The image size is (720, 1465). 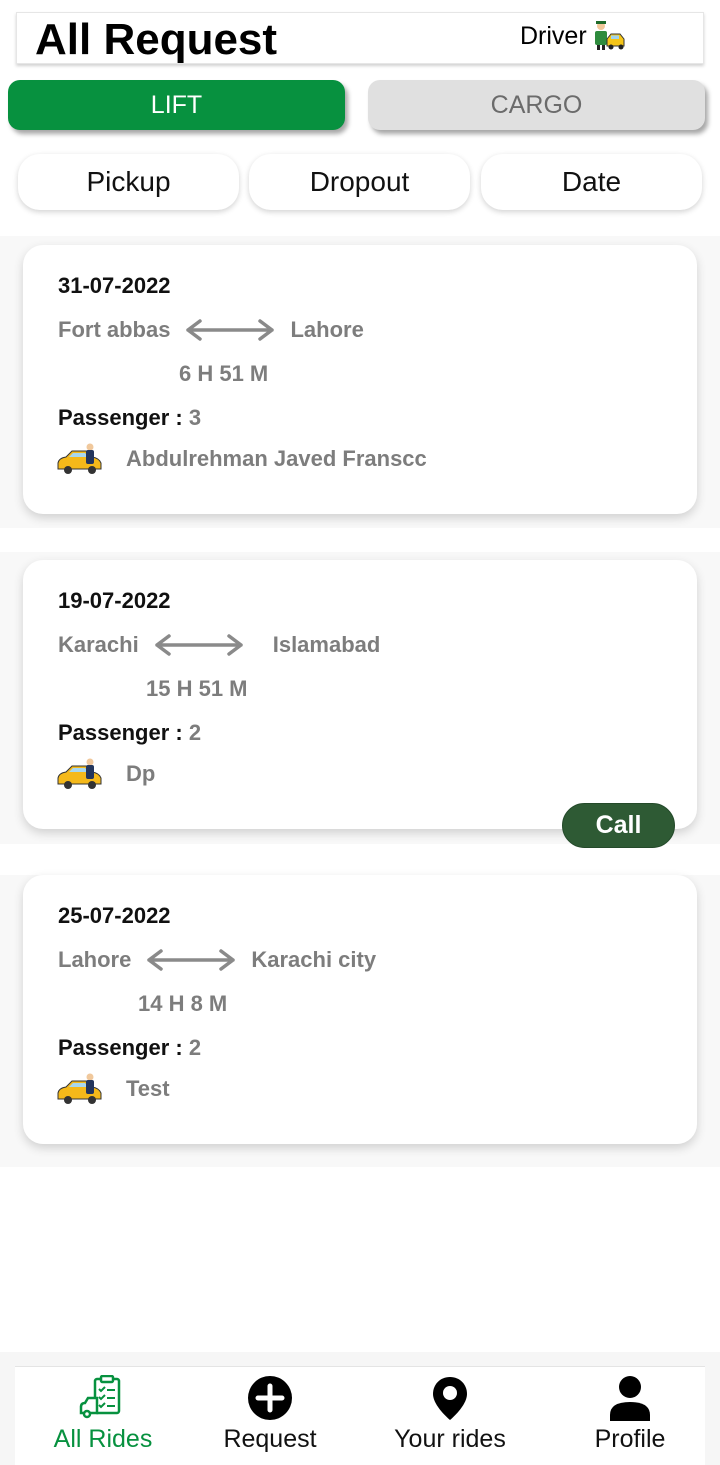 What do you see at coordinates (276, 458) in the screenshot?
I see `driver-name: Abdulrehman Javed Franscc` at bounding box center [276, 458].